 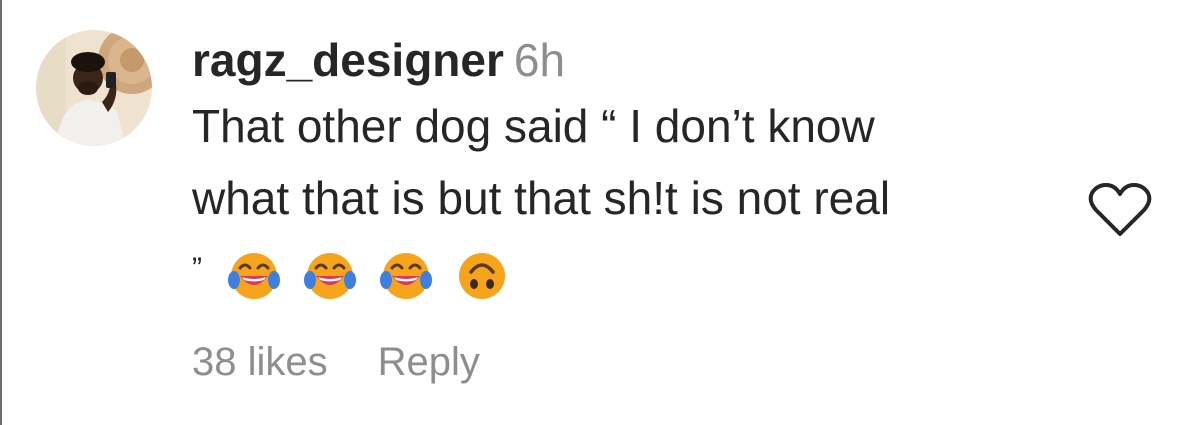 What do you see at coordinates (539, 60) in the screenshot?
I see `timestamp: 6h` at bounding box center [539, 60].